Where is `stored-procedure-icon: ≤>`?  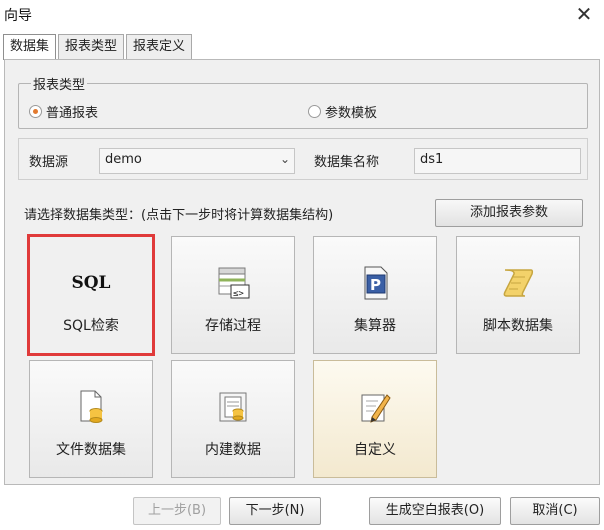
stored-procedure-icon: ≤> is located at coordinates (233, 283).